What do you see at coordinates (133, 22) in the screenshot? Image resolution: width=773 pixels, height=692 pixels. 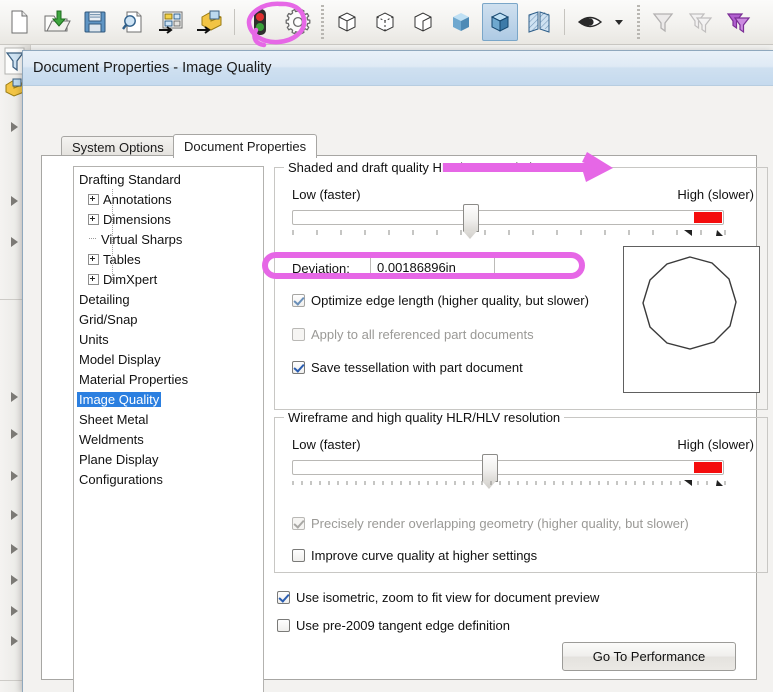 I see `print-preview-icon` at bounding box center [133, 22].